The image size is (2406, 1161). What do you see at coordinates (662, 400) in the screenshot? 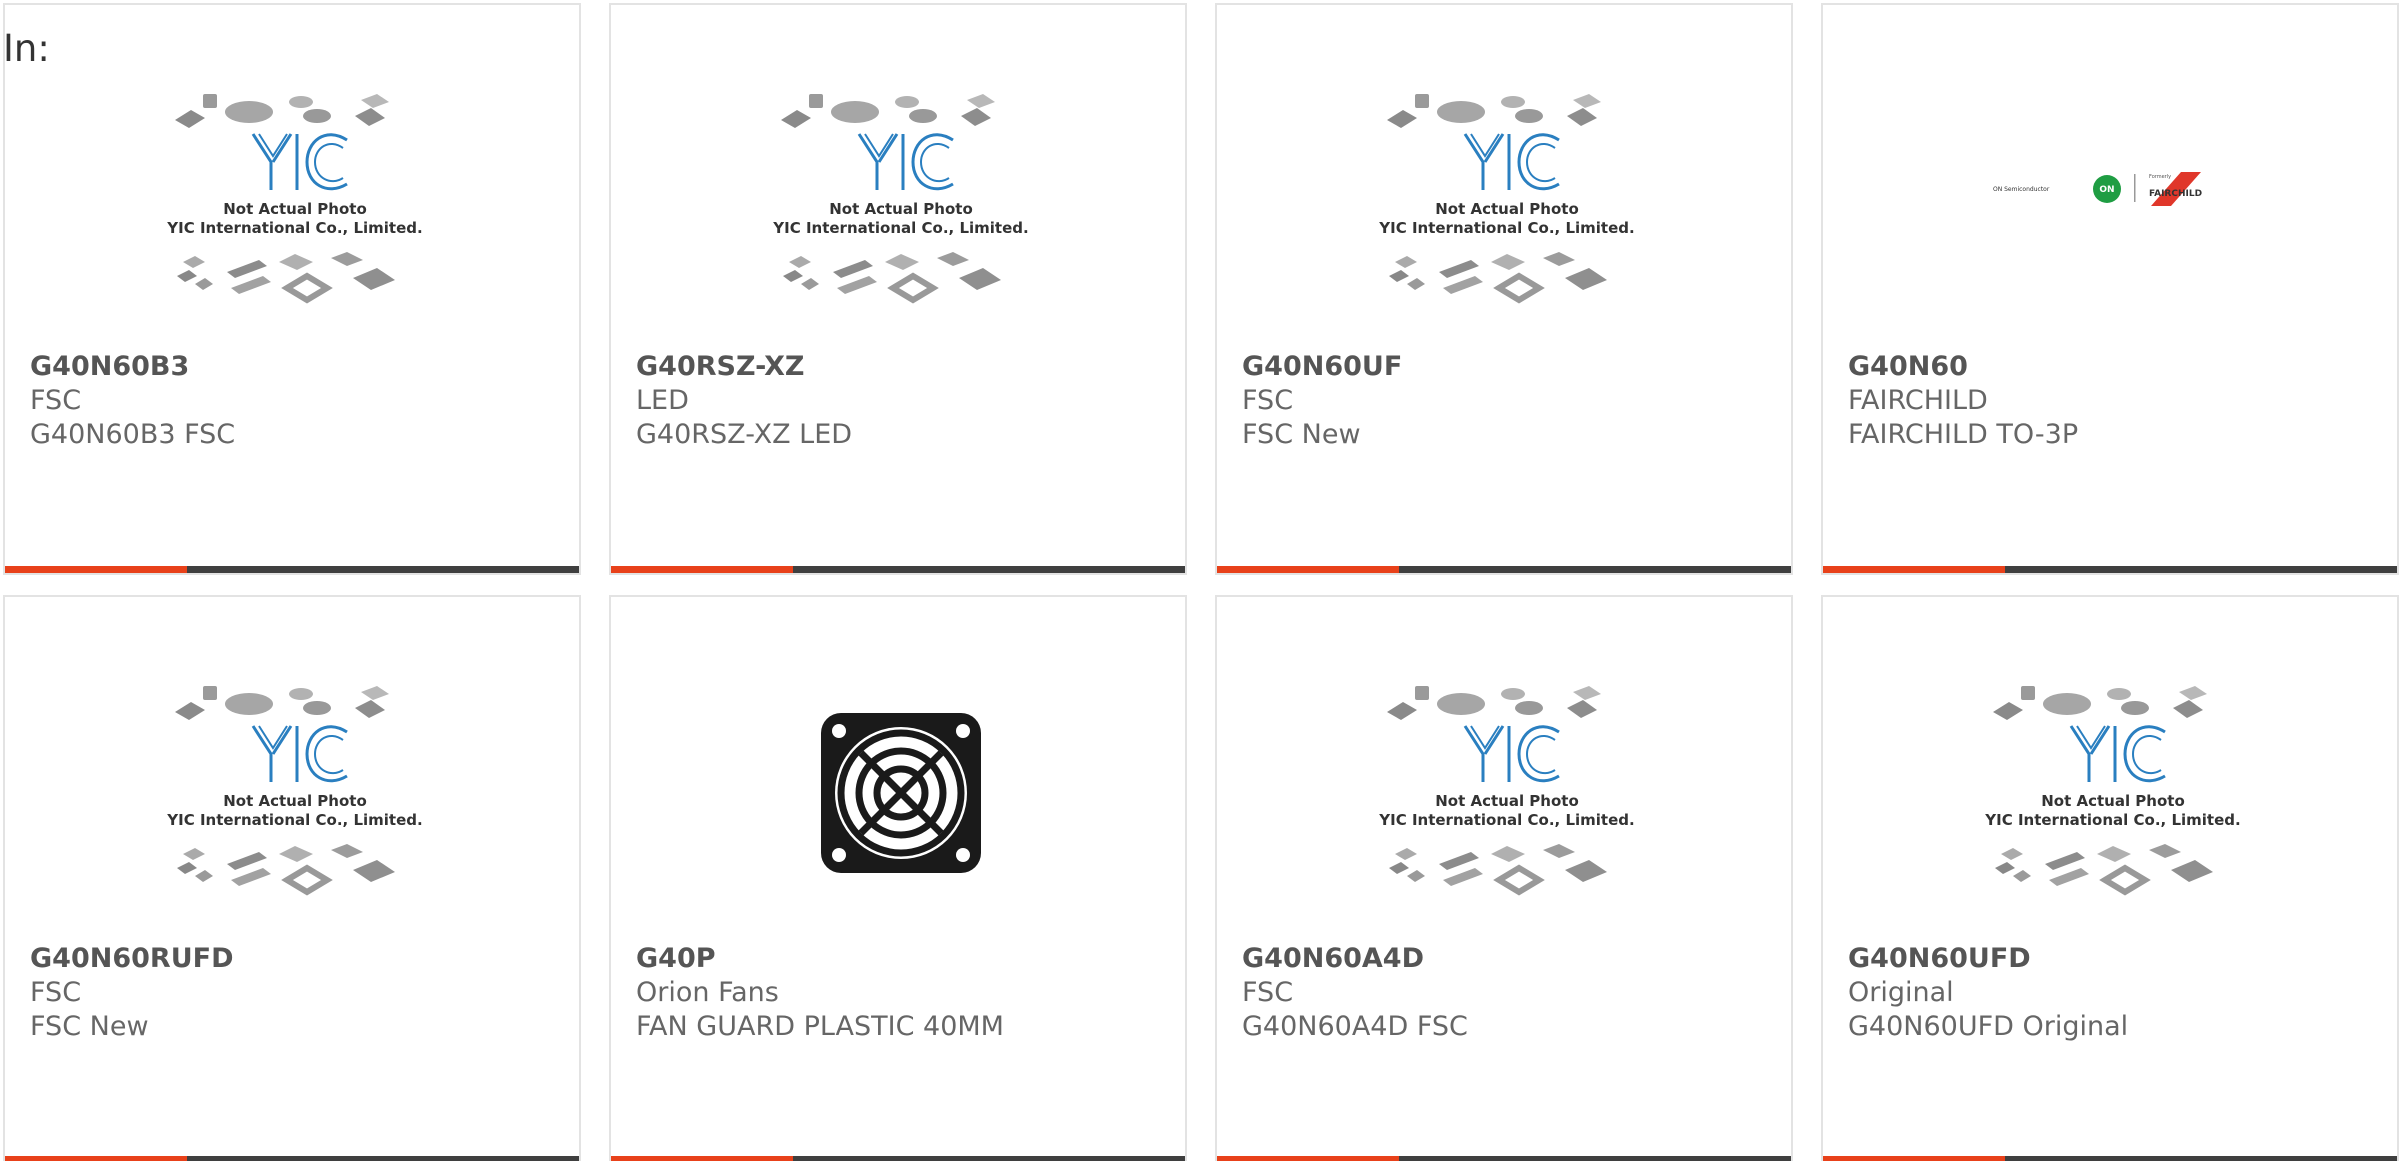
I see `manufacturer: LED` at bounding box center [662, 400].